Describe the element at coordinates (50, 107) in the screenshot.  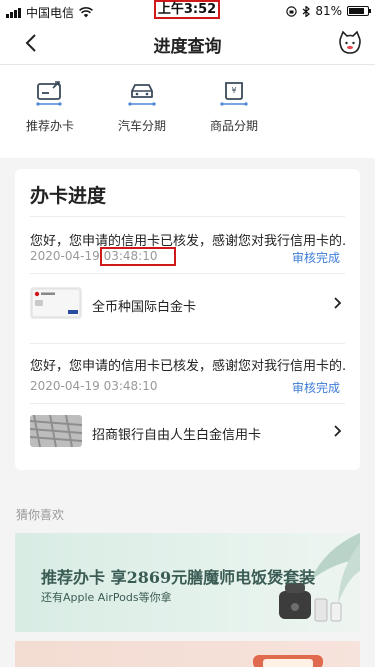
I see `quick-nav-recommend-card: 推荐办卡` at that location.